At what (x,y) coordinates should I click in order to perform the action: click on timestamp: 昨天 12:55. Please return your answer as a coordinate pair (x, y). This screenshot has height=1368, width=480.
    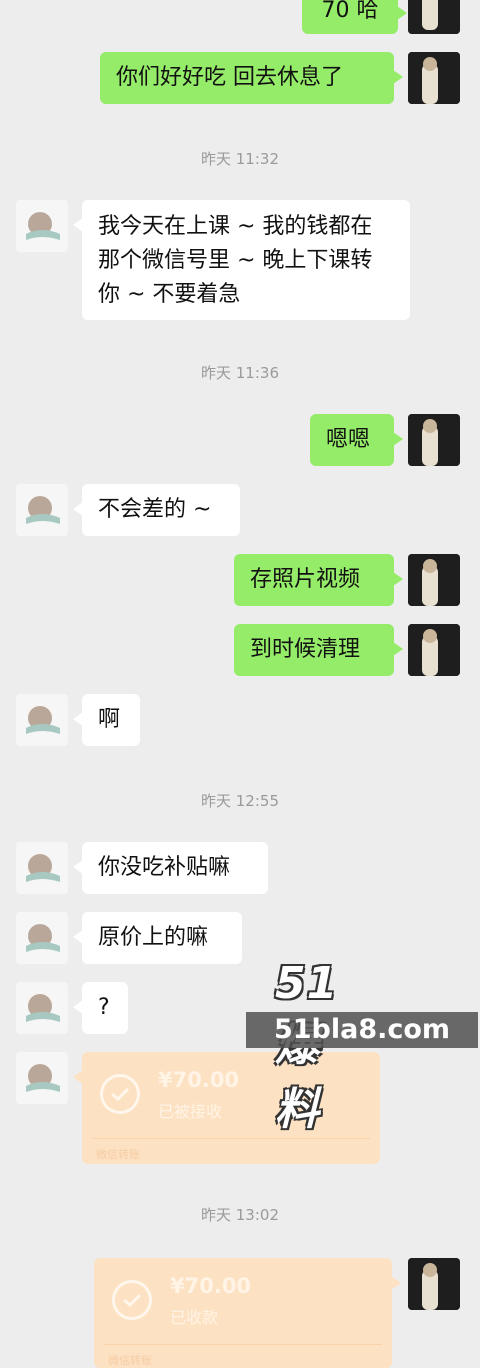
    Looking at the image, I should click on (240, 801).